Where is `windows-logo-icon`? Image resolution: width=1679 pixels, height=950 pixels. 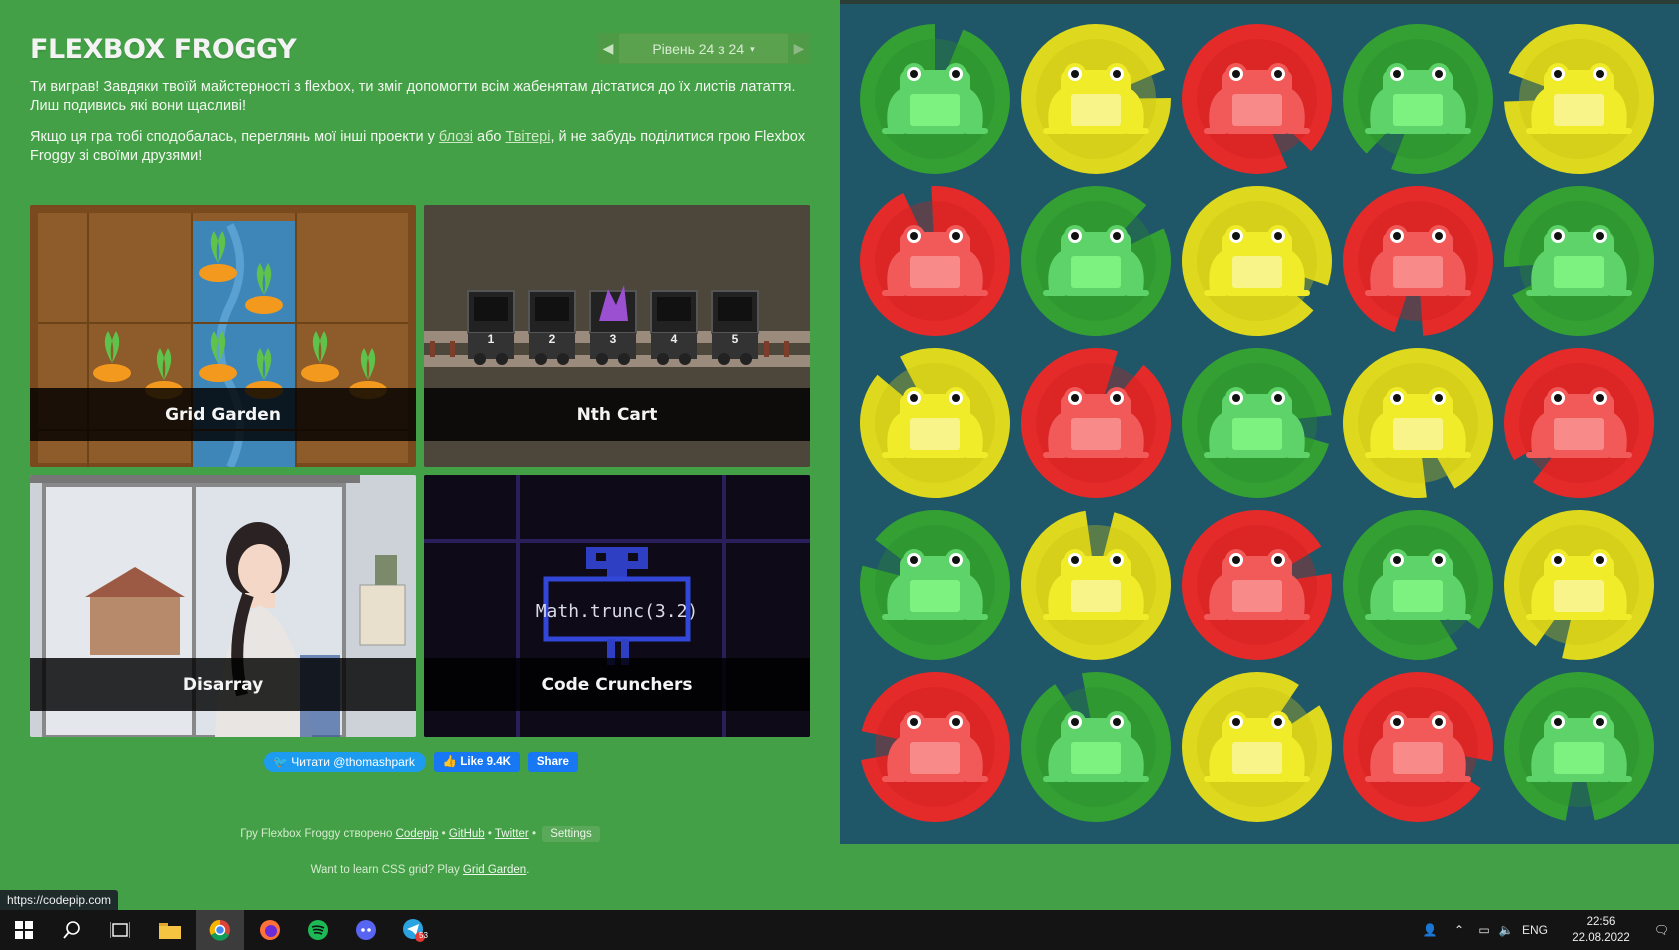
windows-logo-icon is located at coordinates (24, 930).